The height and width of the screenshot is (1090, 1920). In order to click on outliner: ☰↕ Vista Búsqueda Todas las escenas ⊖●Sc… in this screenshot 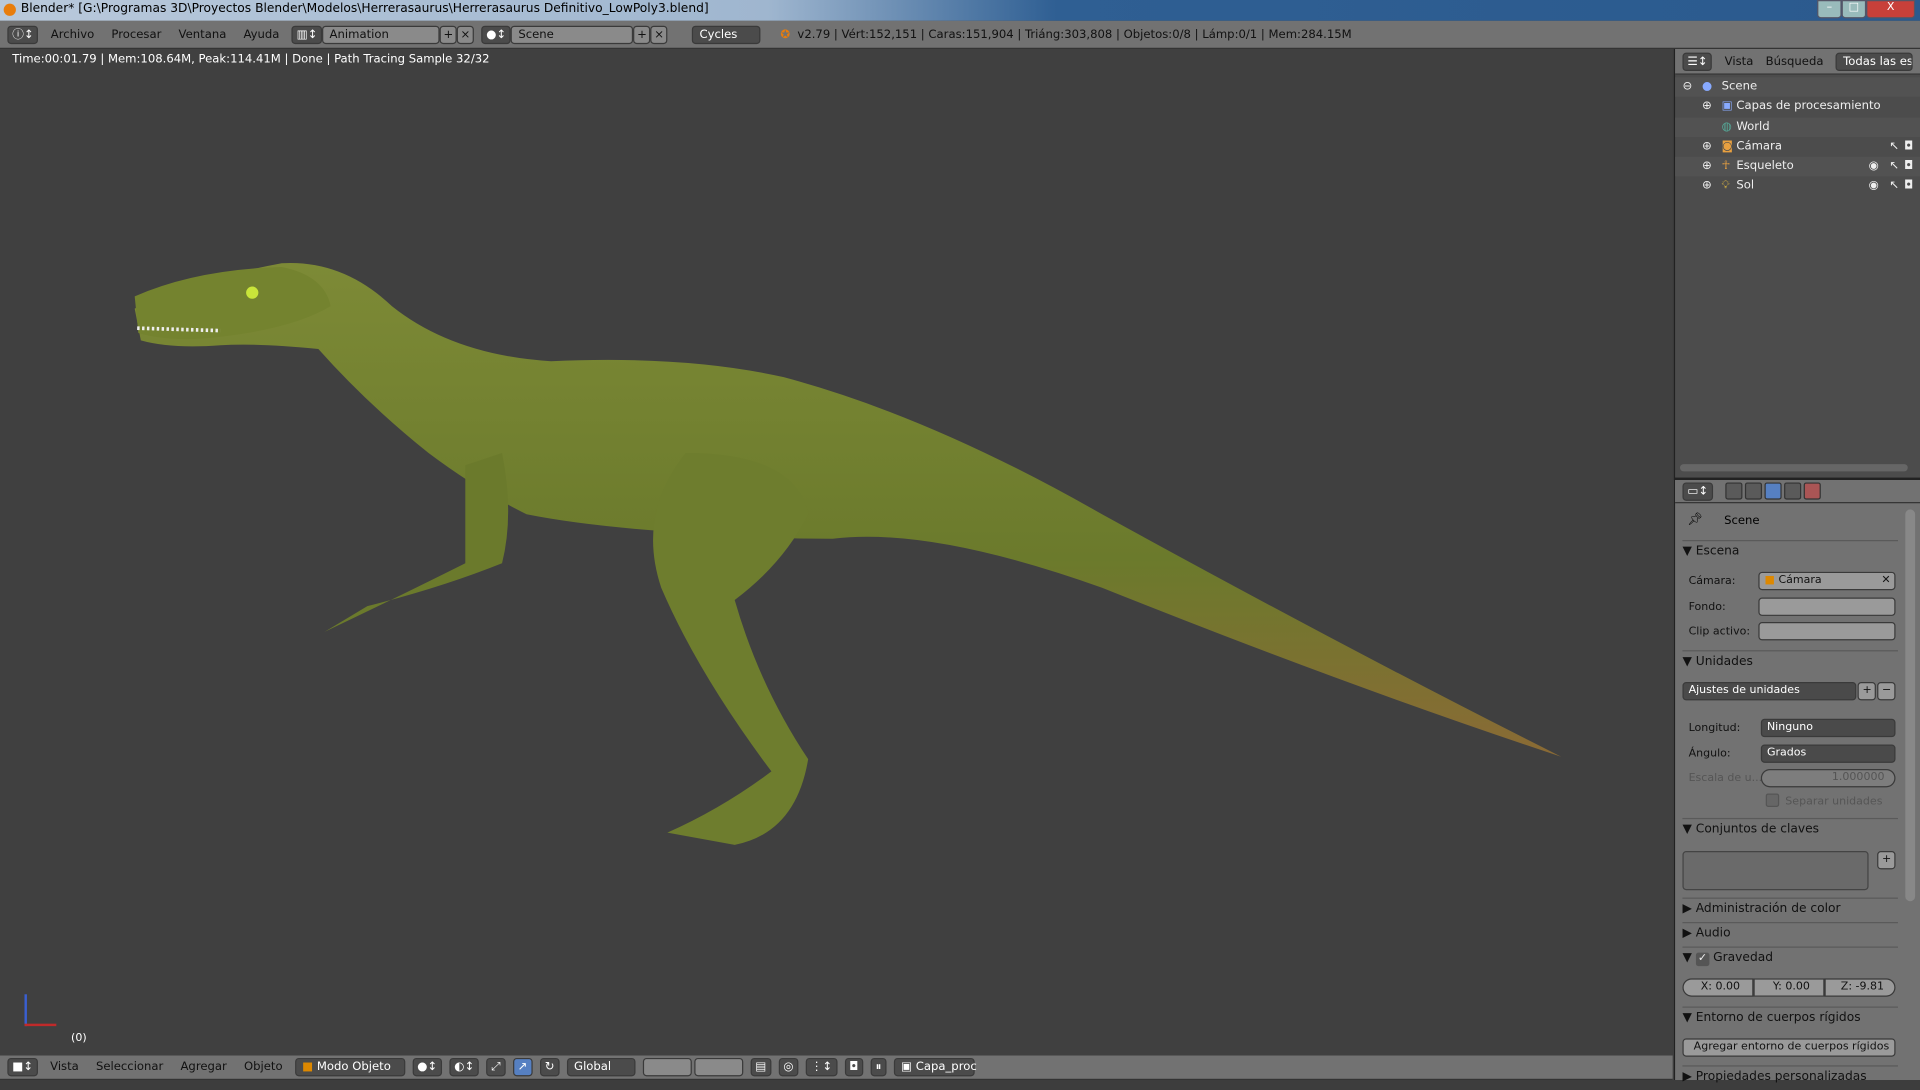, I will do `click(1796, 263)`.